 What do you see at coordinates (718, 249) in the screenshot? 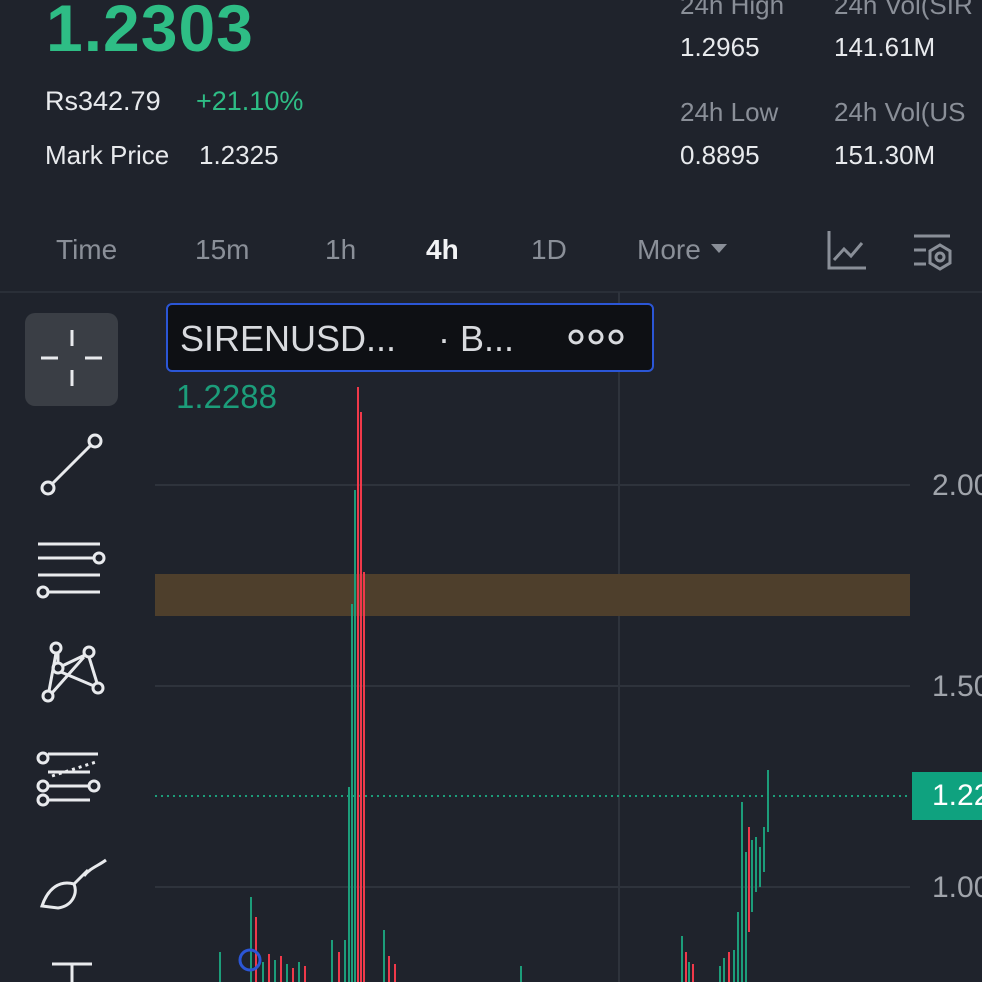
I see `caret-down-icon` at bounding box center [718, 249].